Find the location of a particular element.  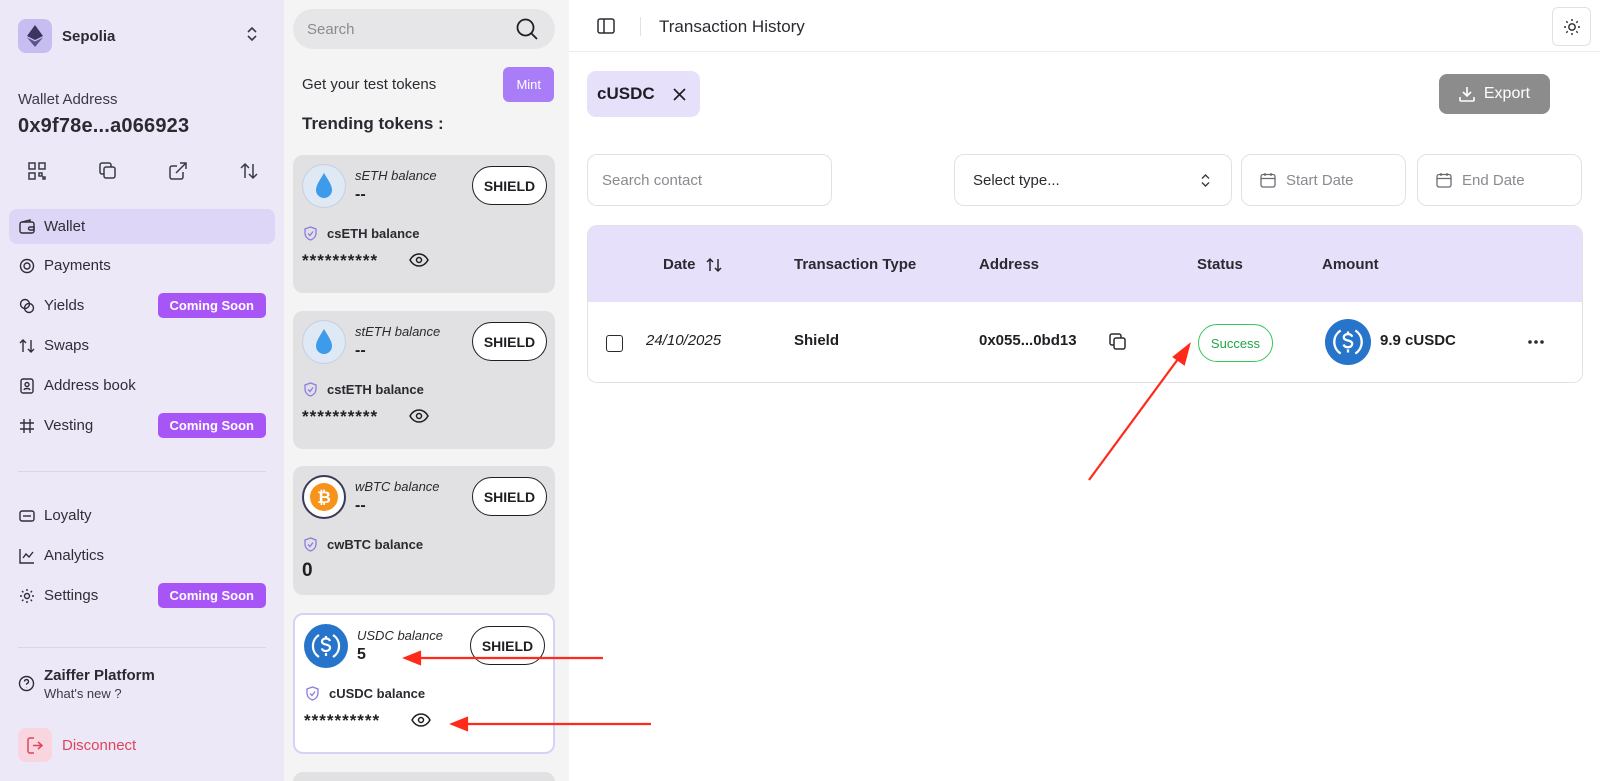

swap-arrows-icon is located at coordinates (249, 171).